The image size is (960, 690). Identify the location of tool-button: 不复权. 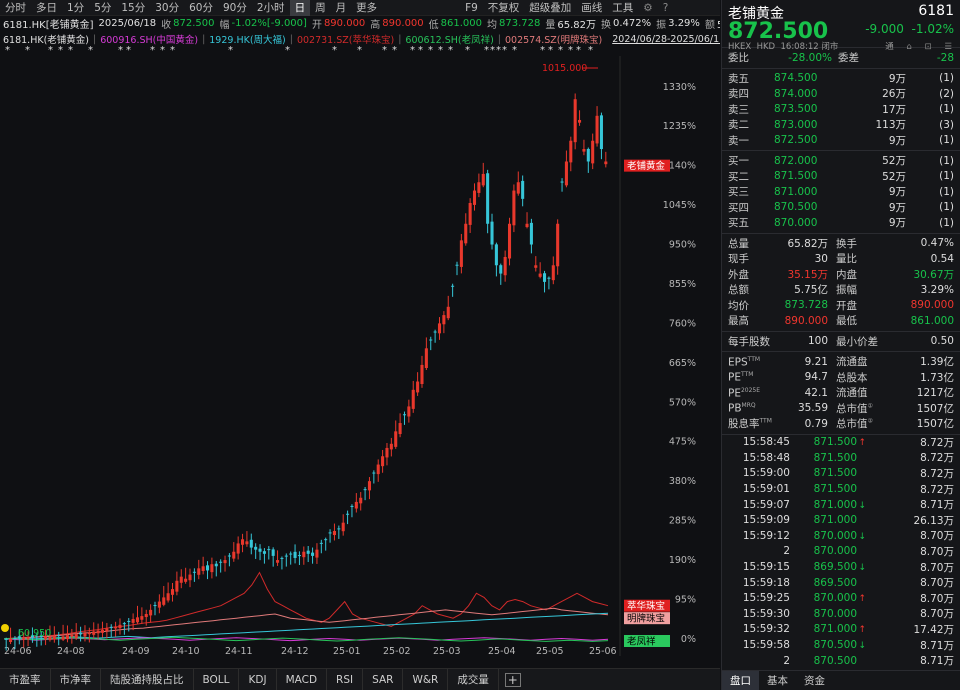
(504, 8).